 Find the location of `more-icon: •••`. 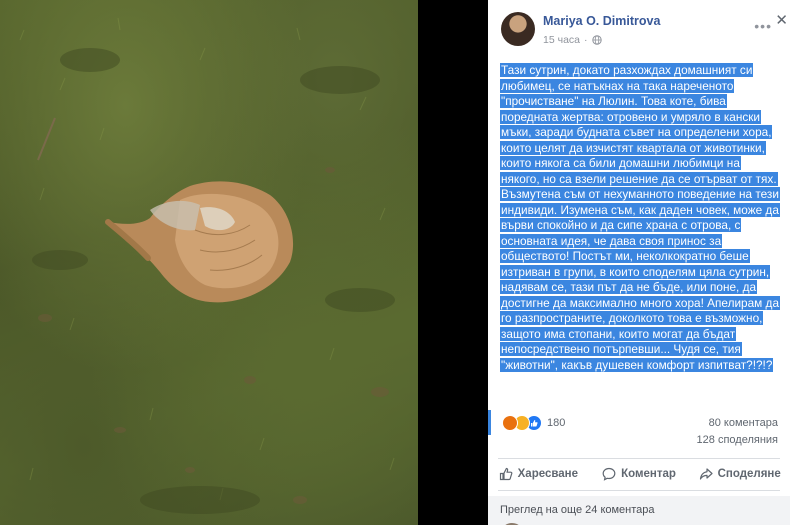

more-icon: ••• is located at coordinates (763, 26).